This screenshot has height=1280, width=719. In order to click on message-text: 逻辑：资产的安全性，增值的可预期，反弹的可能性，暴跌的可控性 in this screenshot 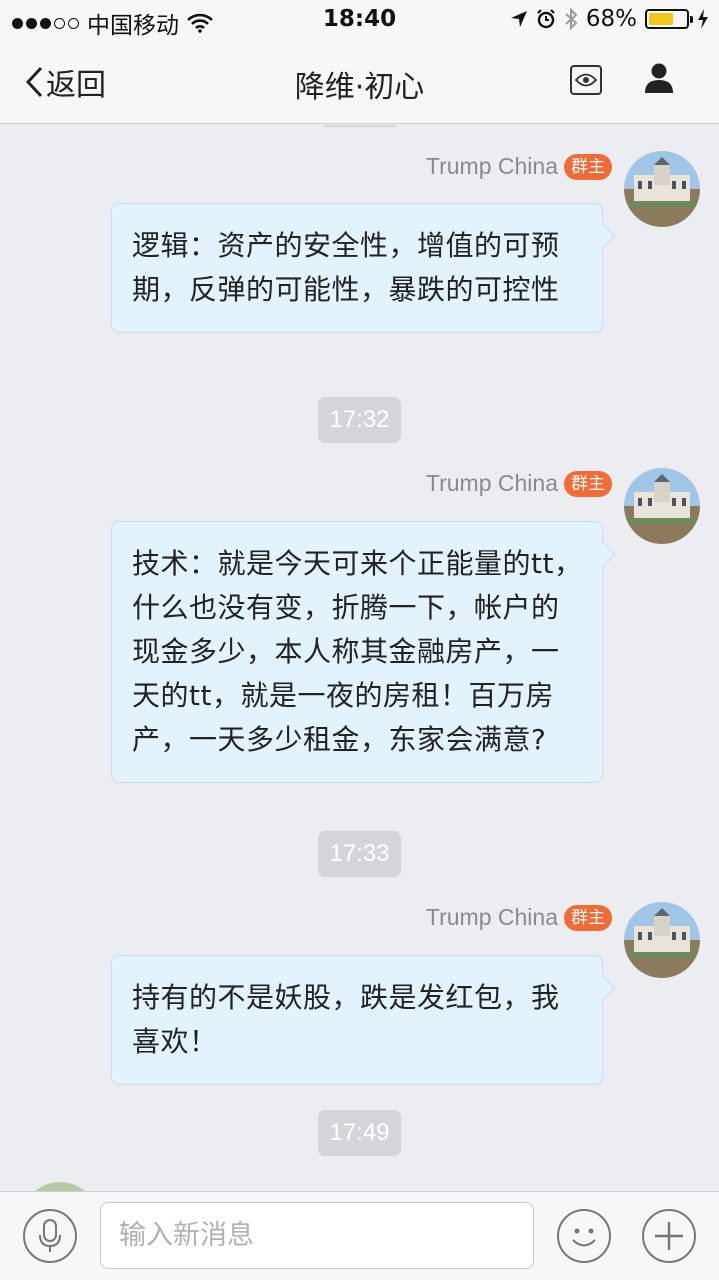, I will do `click(346, 267)`.